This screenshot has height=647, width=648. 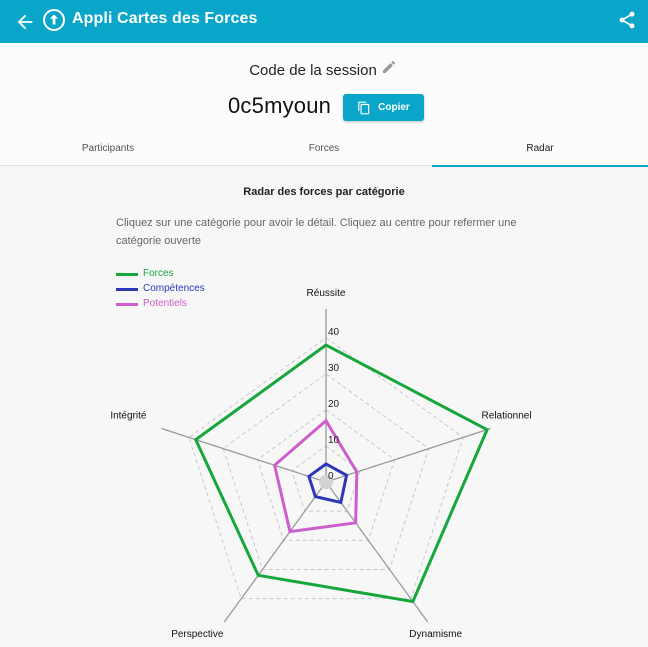 What do you see at coordinates (334, 440) in the screenshot?
I see `radar-tick-label: 10` at bounding box center [334, 440].